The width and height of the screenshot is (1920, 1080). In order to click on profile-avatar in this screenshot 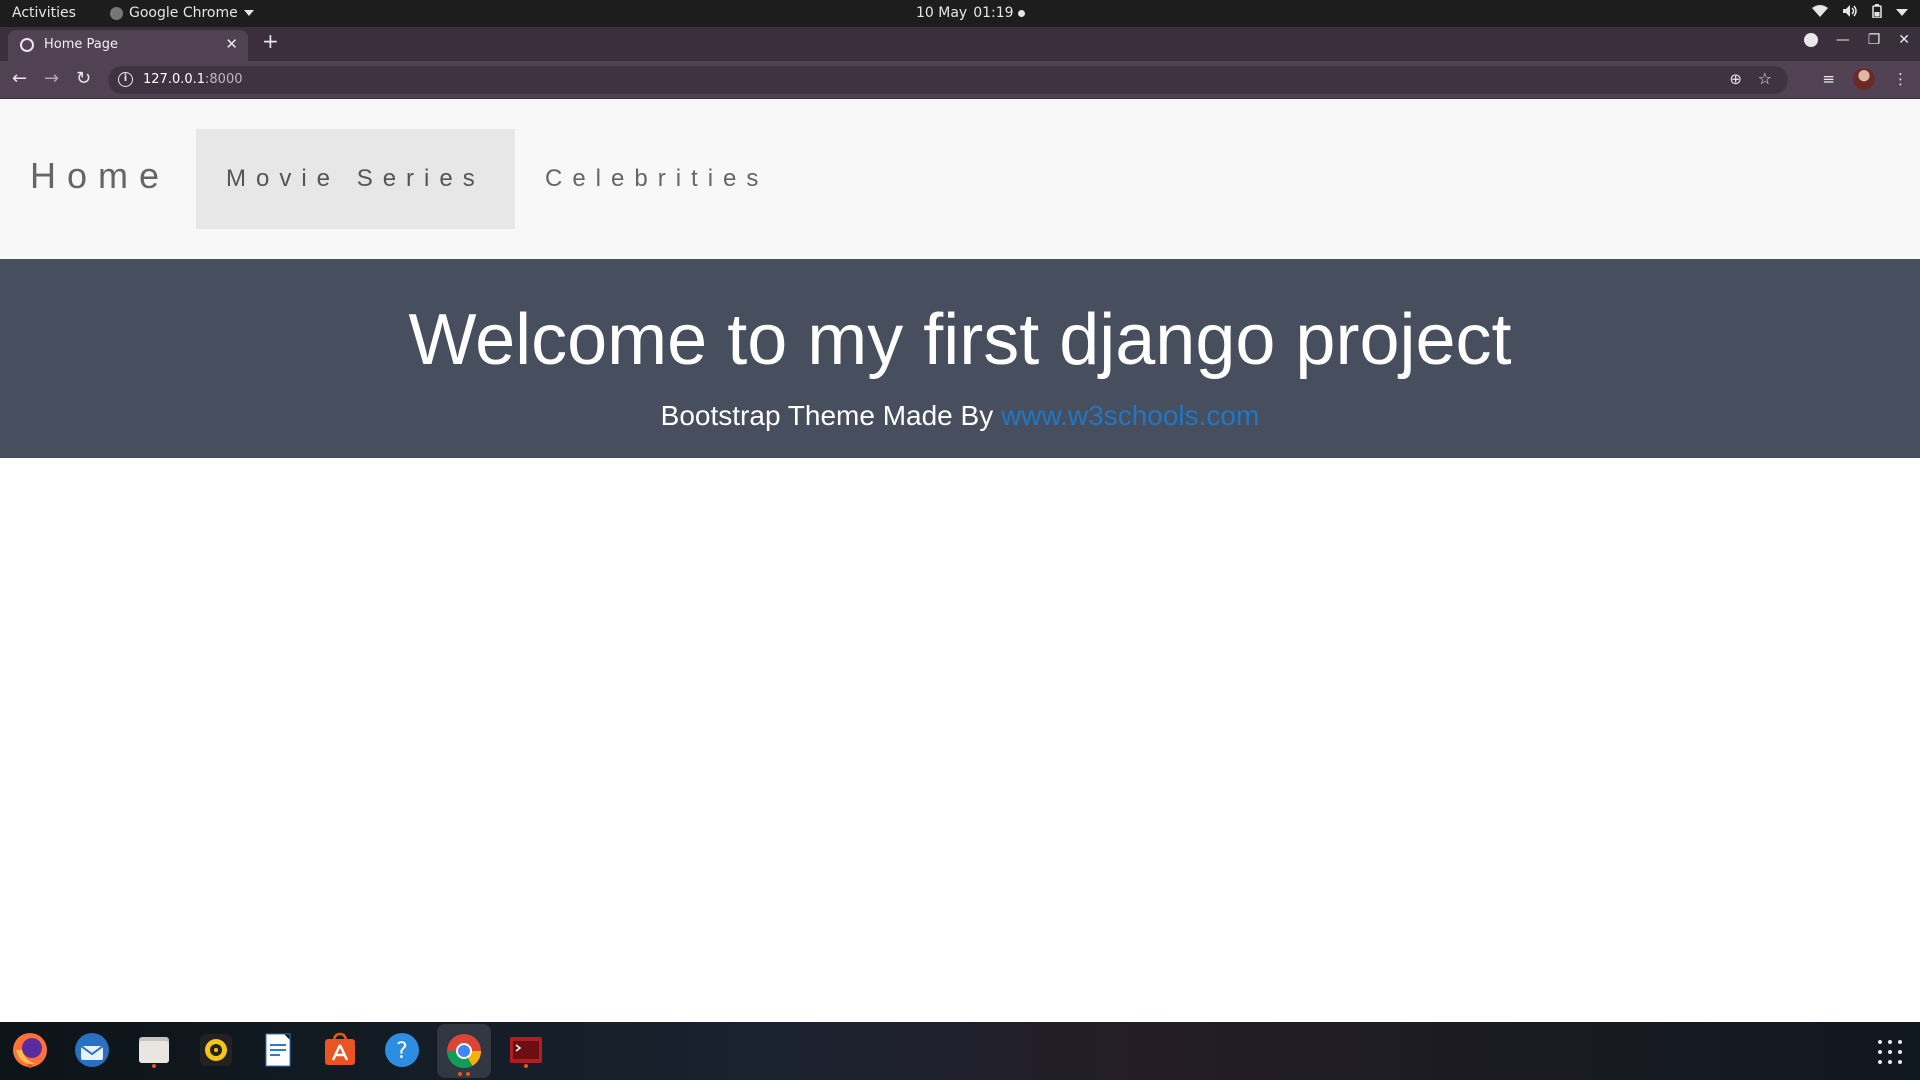, I will do `click(1864, 79)`.